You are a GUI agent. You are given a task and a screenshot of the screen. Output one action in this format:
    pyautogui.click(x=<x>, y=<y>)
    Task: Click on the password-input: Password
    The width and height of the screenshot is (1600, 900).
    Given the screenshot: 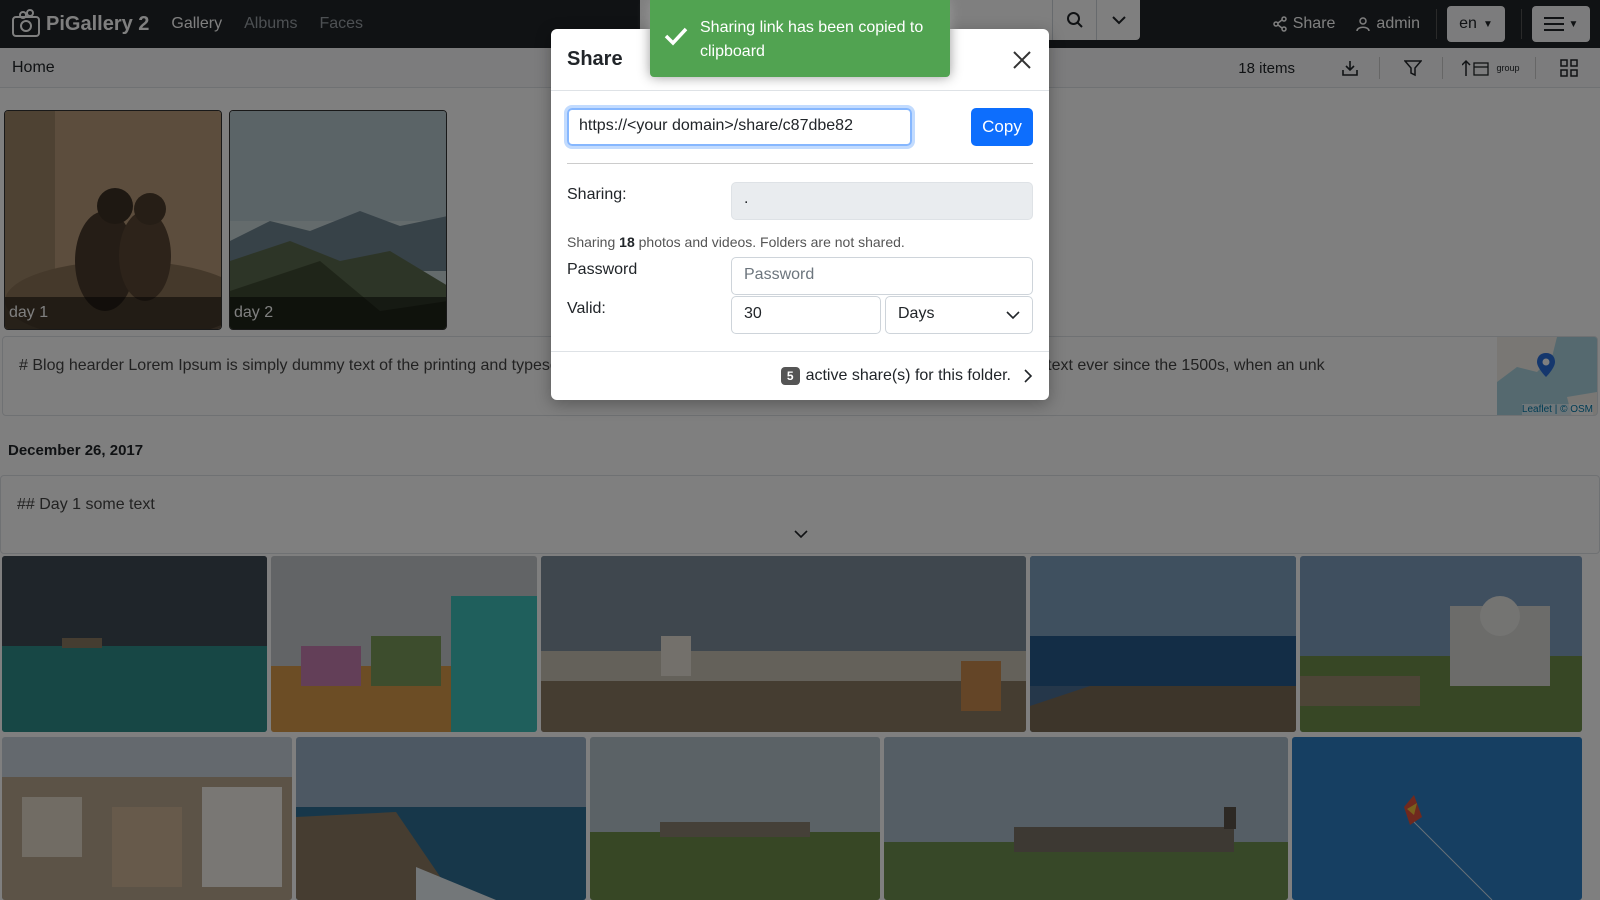 What is the action you would take?
    pyautogui.click(x=882, y=276)
    